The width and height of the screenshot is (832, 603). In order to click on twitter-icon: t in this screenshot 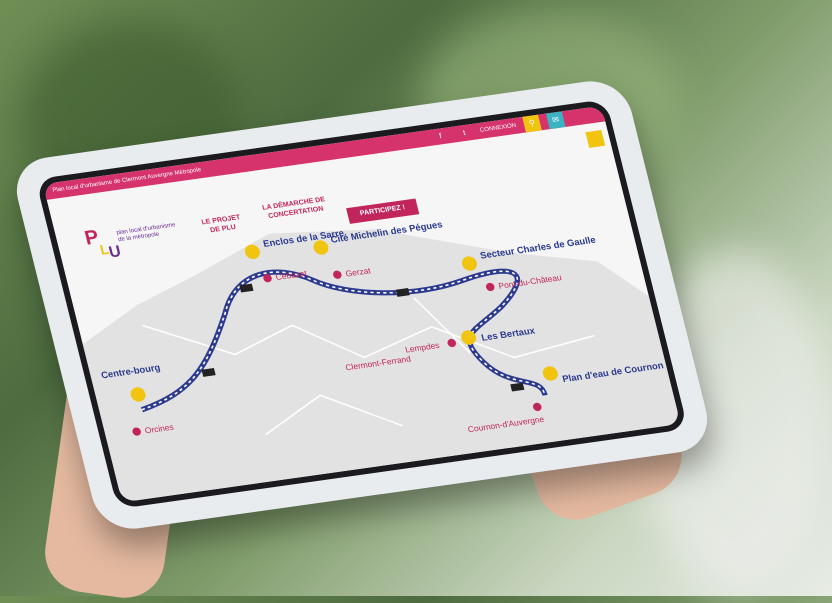, I will do `click(464, 133)`.